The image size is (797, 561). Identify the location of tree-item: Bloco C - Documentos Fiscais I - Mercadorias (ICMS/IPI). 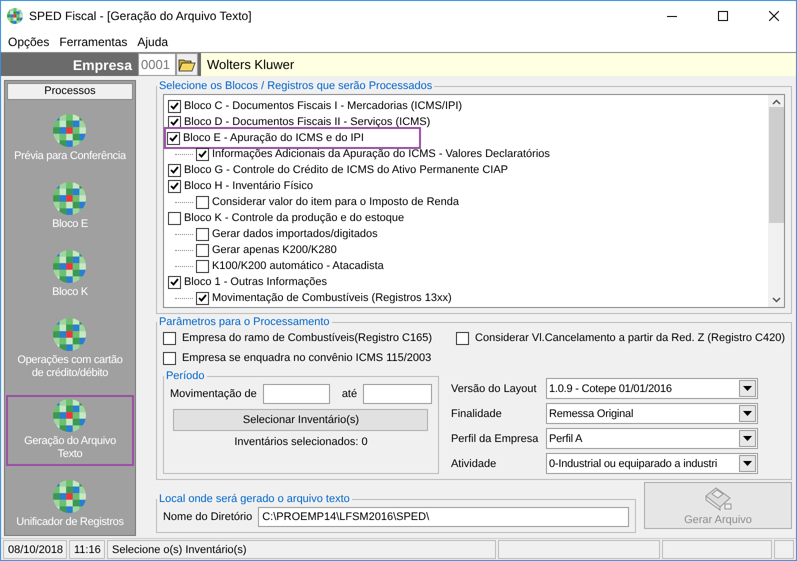
(323, 106).